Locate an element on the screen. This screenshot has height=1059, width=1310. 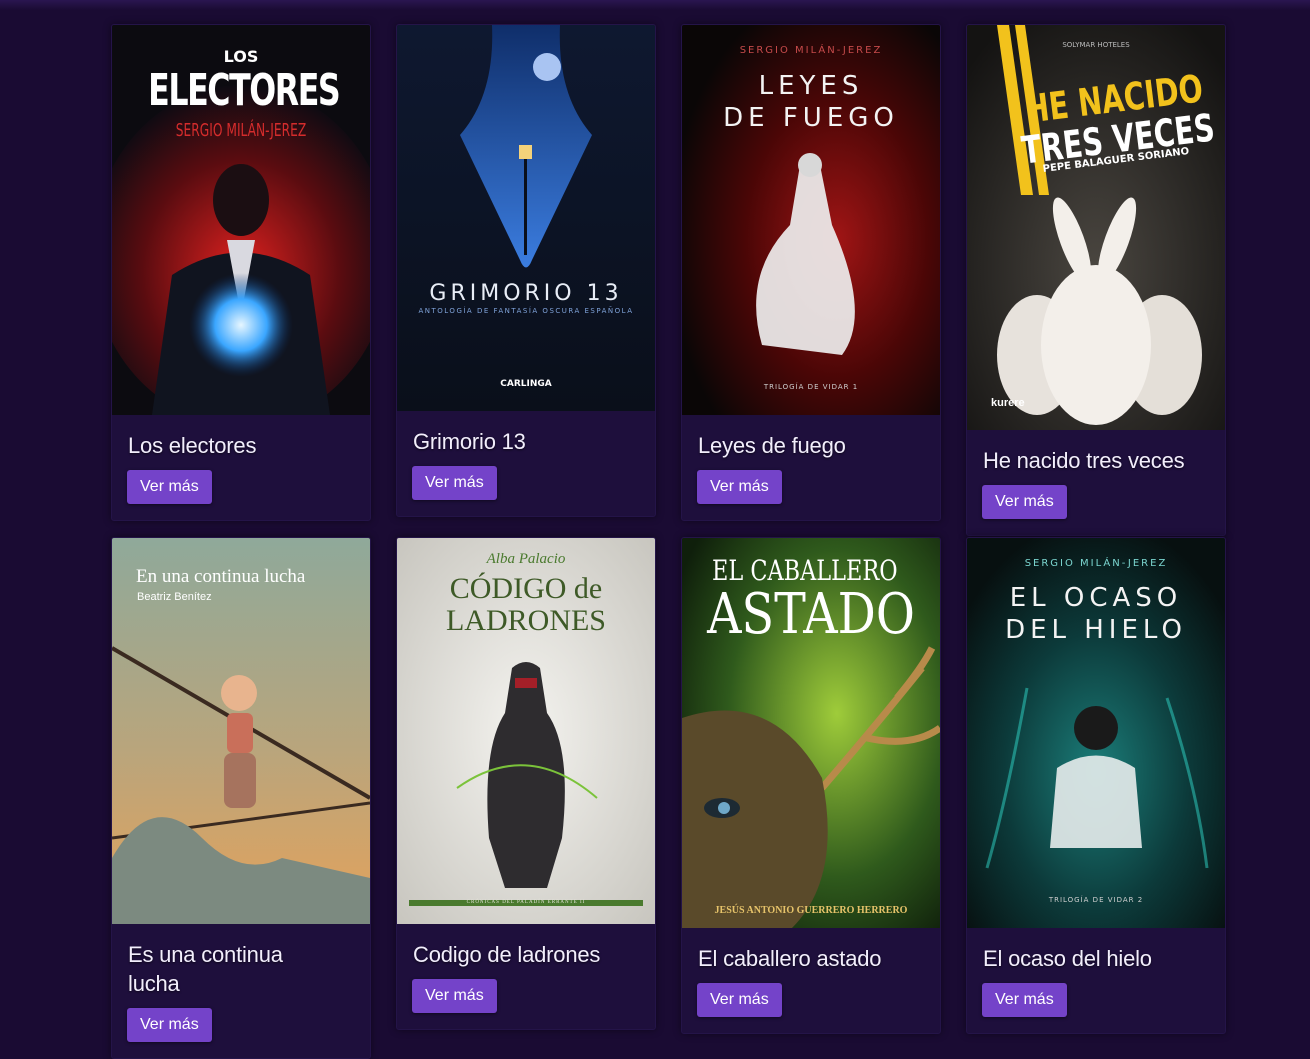
book-title: El ocaso del hielo is located at coordinates (1096, 958).